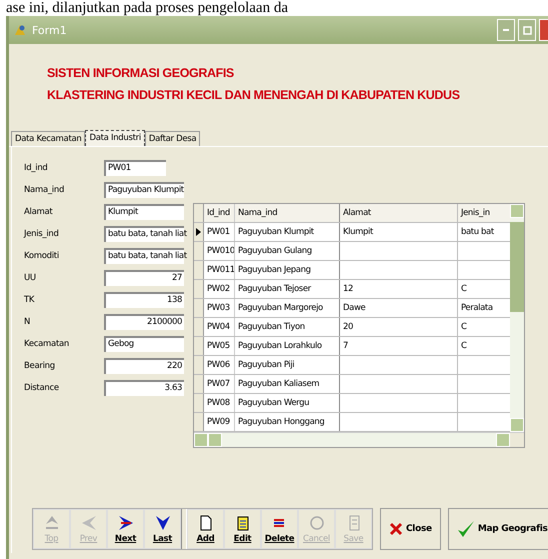  What do you see at coordinates (30, 299) in the screenshot?
I see `field-label: TK` at bounding box center [30, 299].